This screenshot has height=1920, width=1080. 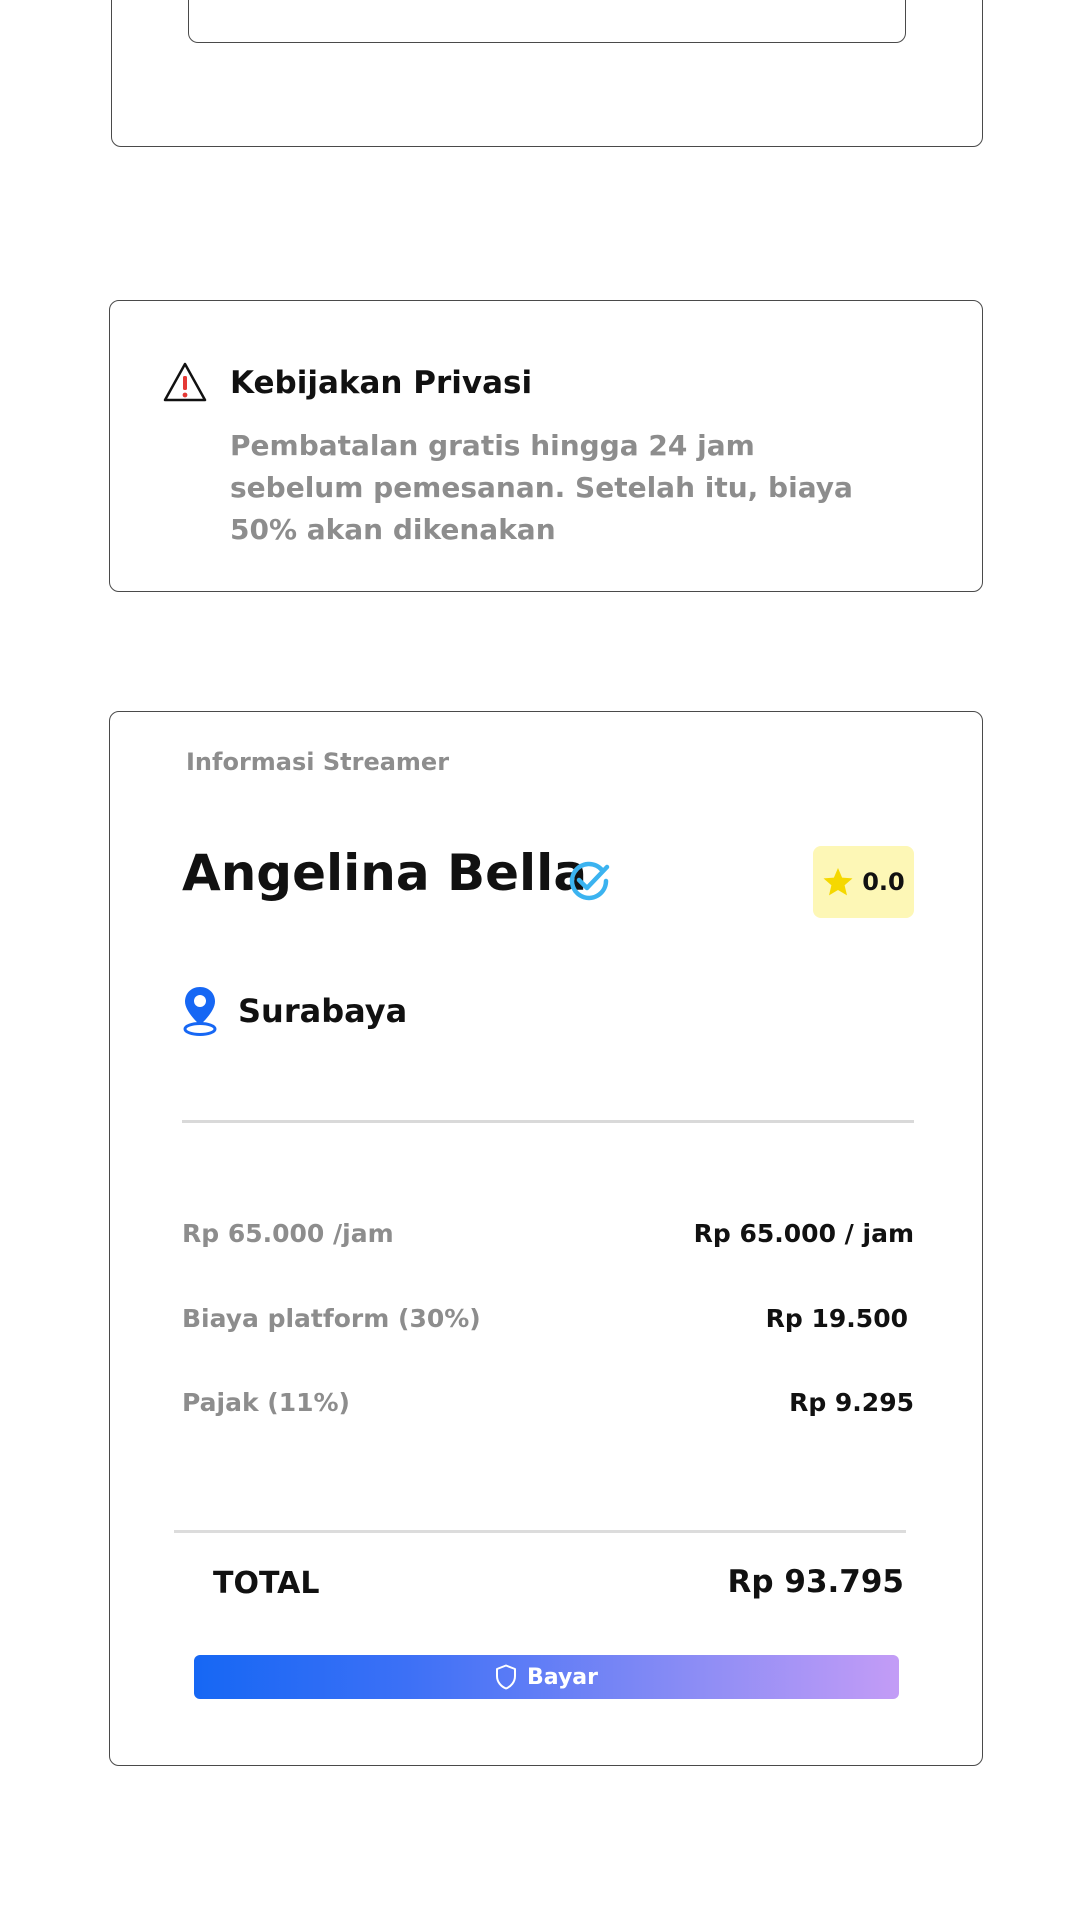 What do you see at coordinates (589, 881) in the screenshot?
I see `verified-check-icon` at bounding box center [589, 881].